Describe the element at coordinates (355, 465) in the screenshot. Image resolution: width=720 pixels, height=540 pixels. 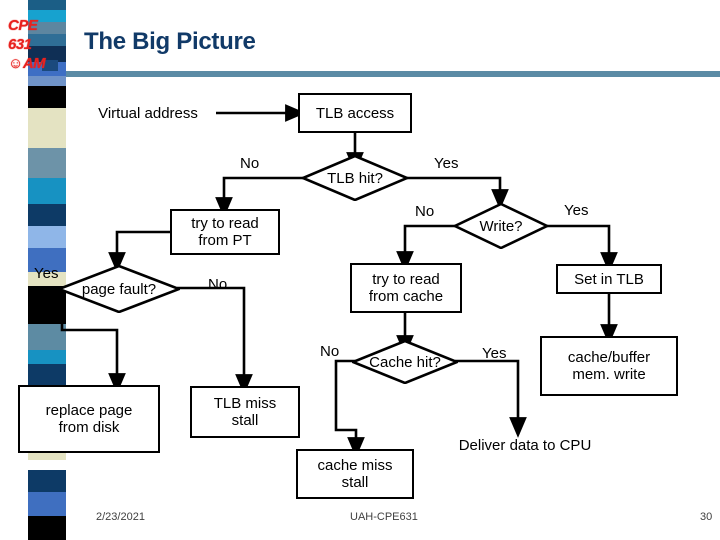
I see `node-cache-miss-stall-line1: cache miss` at that location.